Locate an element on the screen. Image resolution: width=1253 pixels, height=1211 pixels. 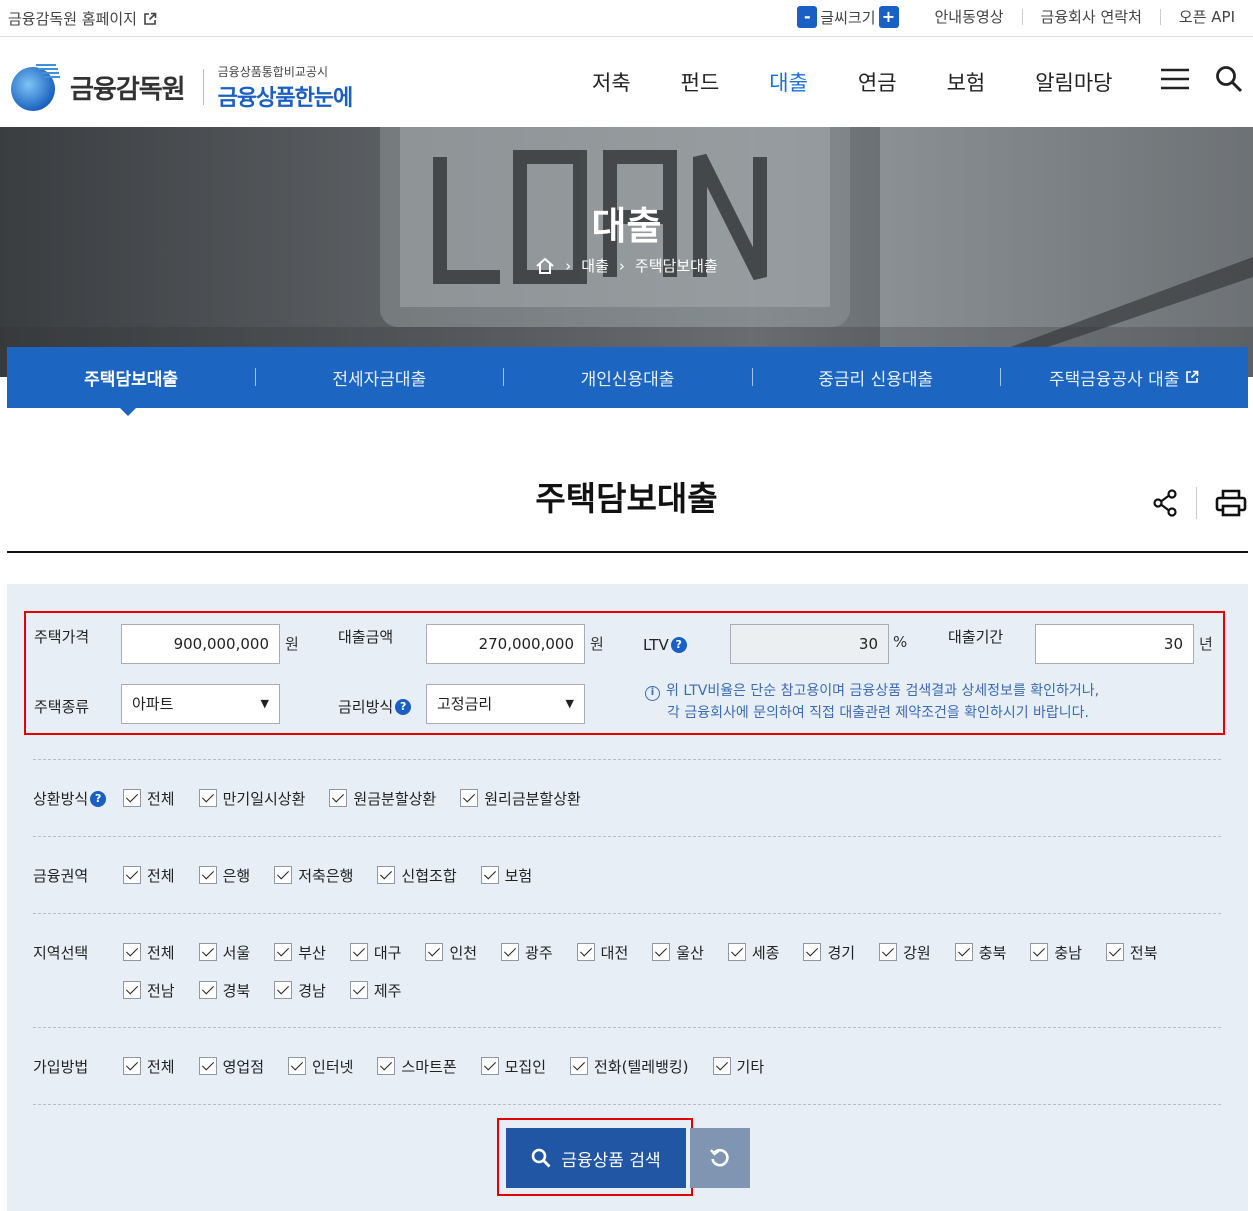
rate-type-select: 고정금리 ▼ is located at coordinates (505, 704).